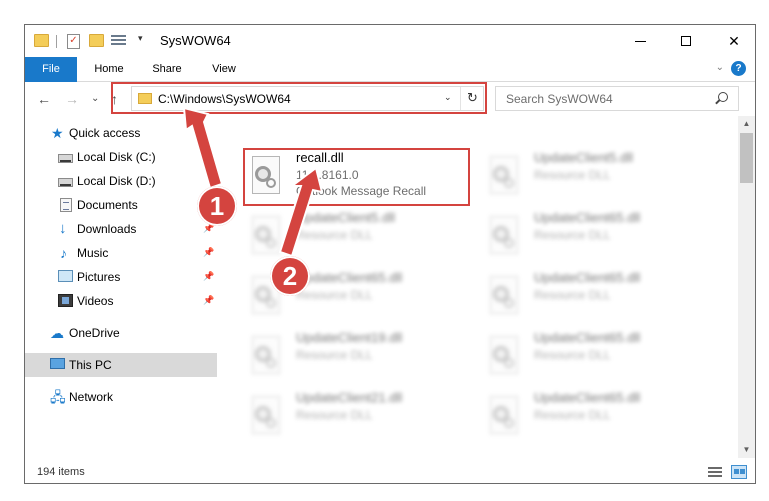  Describe the element at coordinates (224, 69) in the screenshot. I see `tab-view: View` at that location.